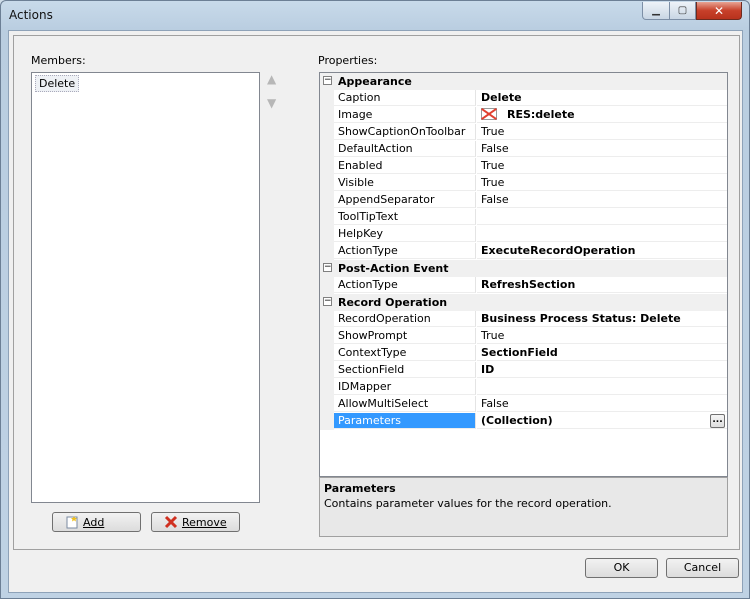 Image resolution: width=750 pixels, height=599 pixels. Describe the element at coordinates (57, 83) in the screenshot. I see `list-item: Delete` at that location.